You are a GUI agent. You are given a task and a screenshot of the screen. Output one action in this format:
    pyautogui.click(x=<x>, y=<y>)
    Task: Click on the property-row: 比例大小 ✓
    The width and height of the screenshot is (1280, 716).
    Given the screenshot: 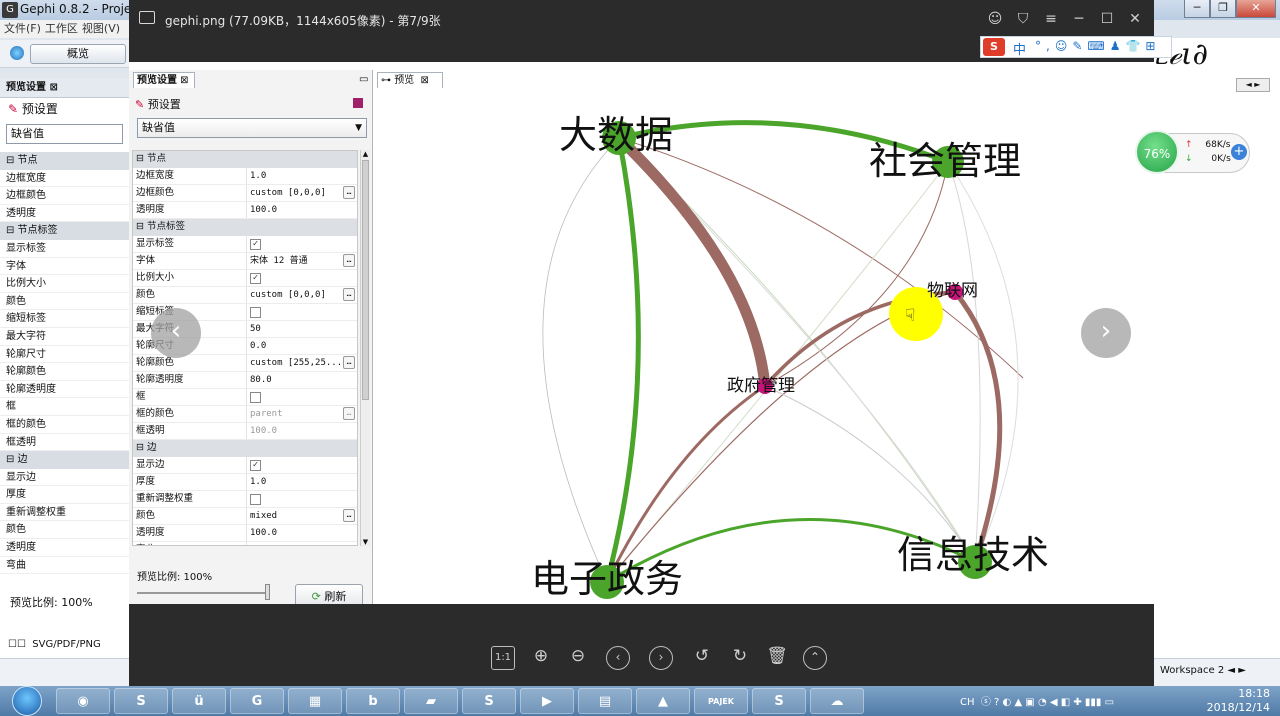 What is the action you would take?
    pyautogui.click(x=245, y=278)
    